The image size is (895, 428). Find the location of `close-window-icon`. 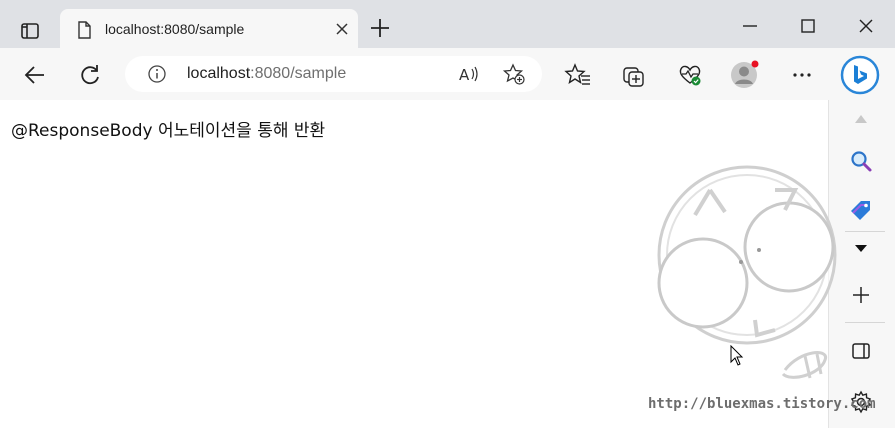

close-window-icon is located at coordinates (866, 26).